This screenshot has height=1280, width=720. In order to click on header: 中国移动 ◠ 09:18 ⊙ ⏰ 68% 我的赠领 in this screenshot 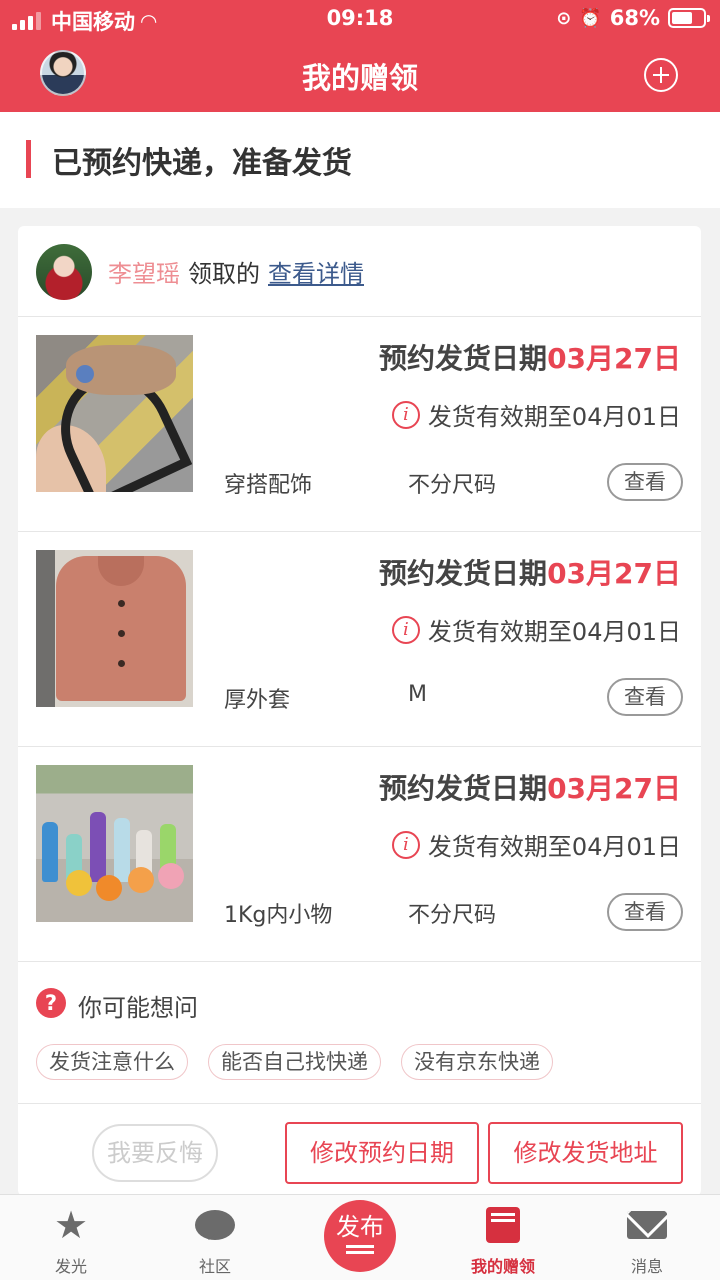, I will do `click(360, 56)`.